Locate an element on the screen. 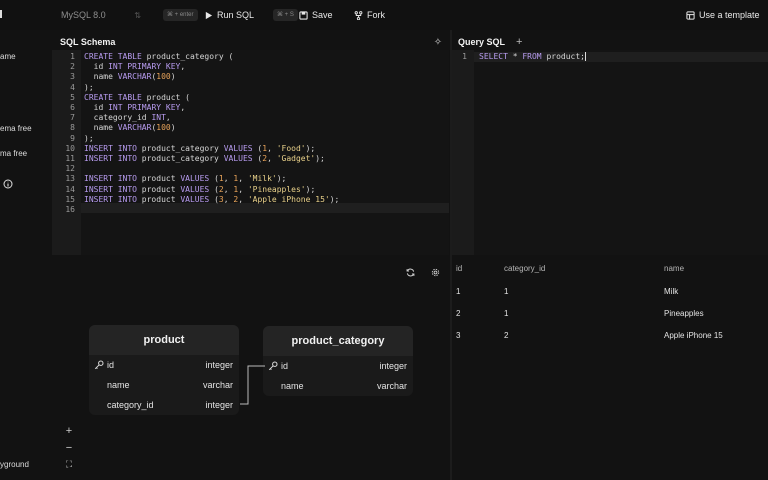 The image size is (768, 480). results-cell: Pineapples is located at coordinates (684, 313).